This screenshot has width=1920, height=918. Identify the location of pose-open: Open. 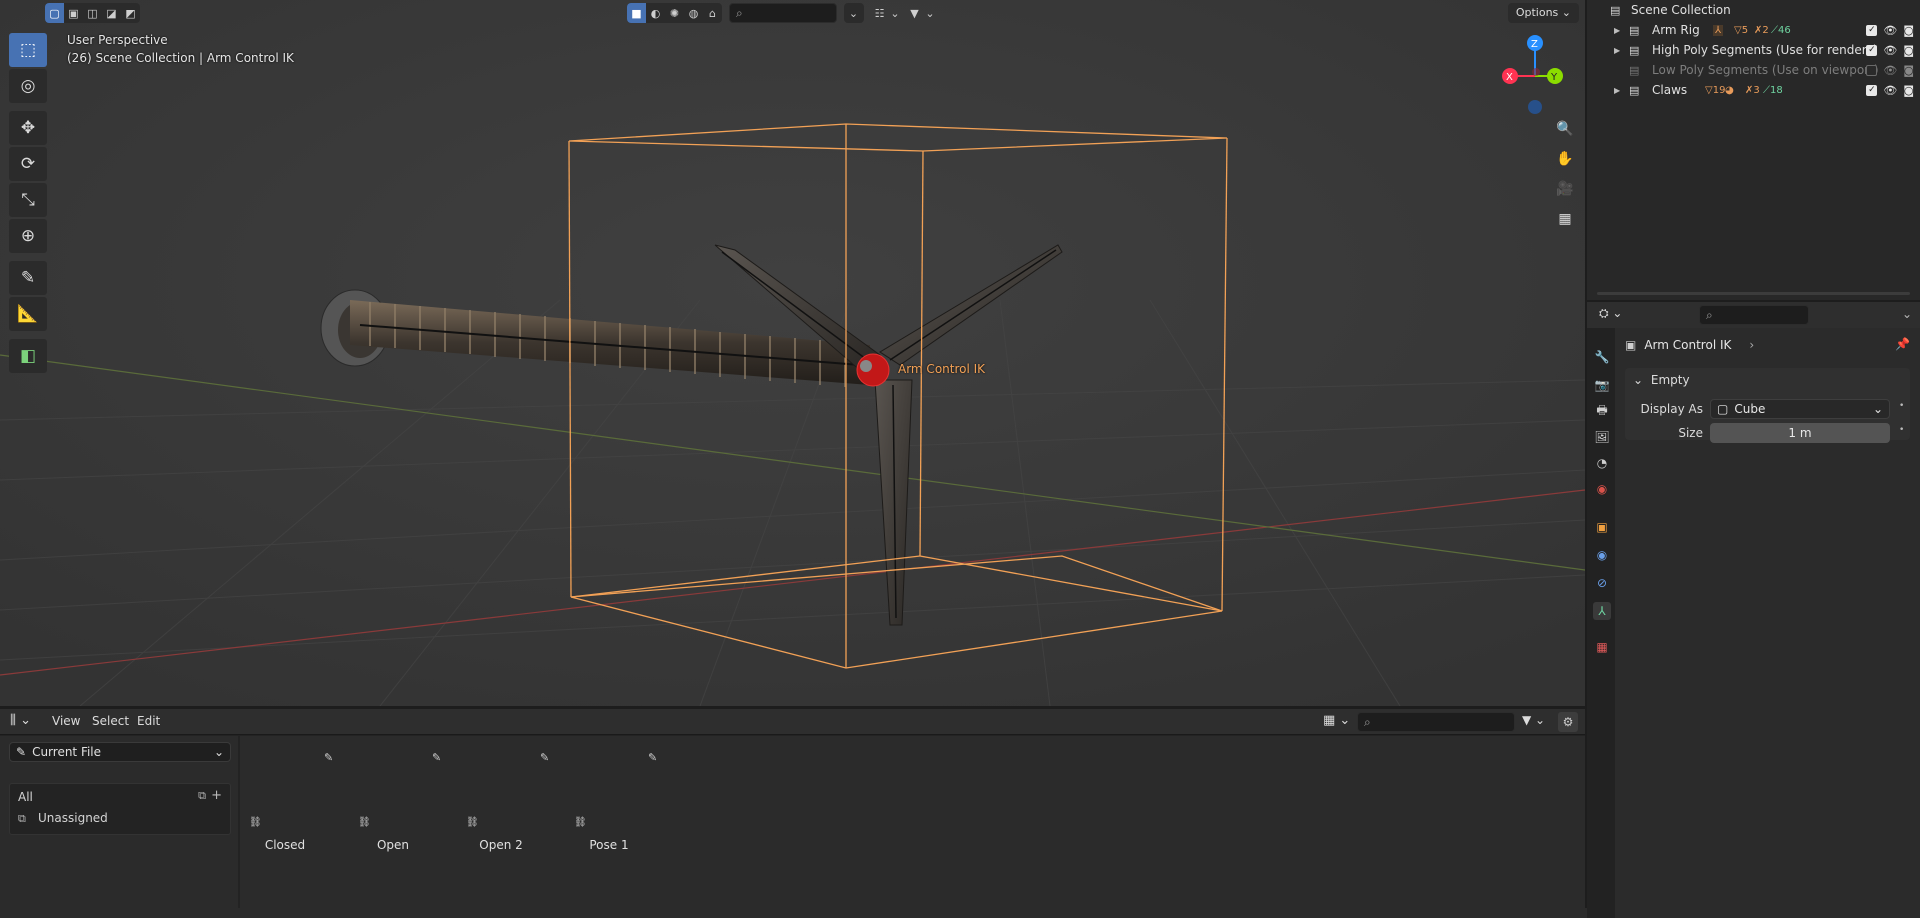
(393, 845).